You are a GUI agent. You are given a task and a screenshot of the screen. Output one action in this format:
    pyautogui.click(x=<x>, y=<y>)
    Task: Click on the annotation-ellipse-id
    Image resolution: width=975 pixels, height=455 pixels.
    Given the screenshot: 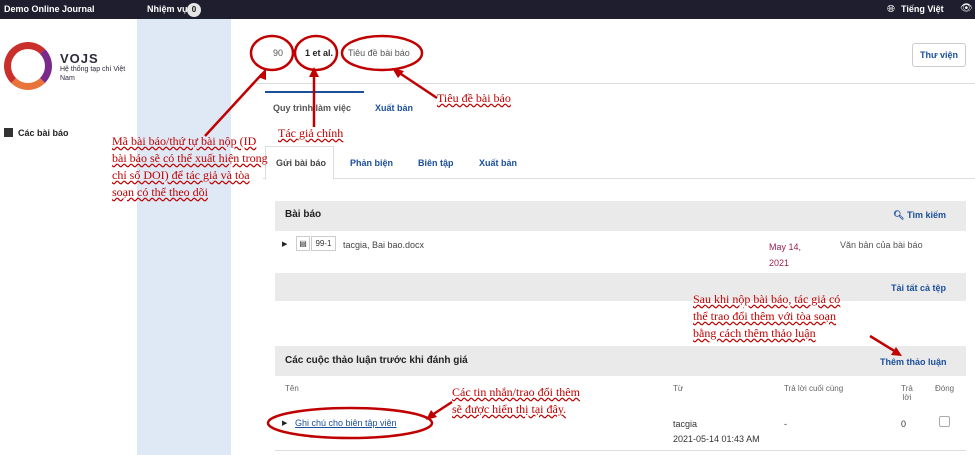 What is the action you would take?
    pyautogui.click(x=272, y=53)
    